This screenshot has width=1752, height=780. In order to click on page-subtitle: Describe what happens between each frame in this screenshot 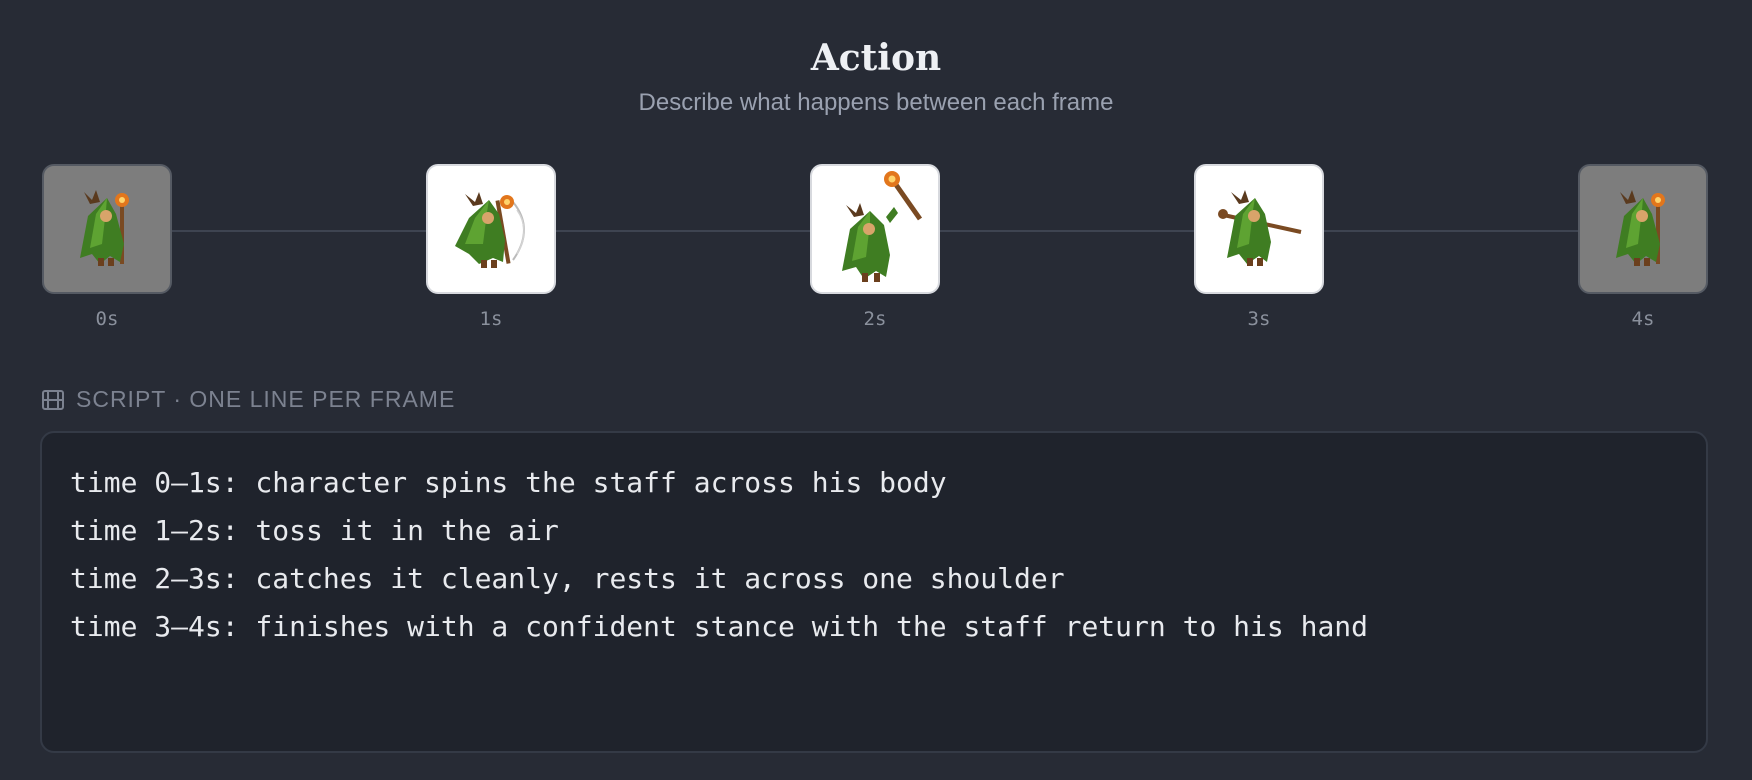, I will do `click(876, 102)`.